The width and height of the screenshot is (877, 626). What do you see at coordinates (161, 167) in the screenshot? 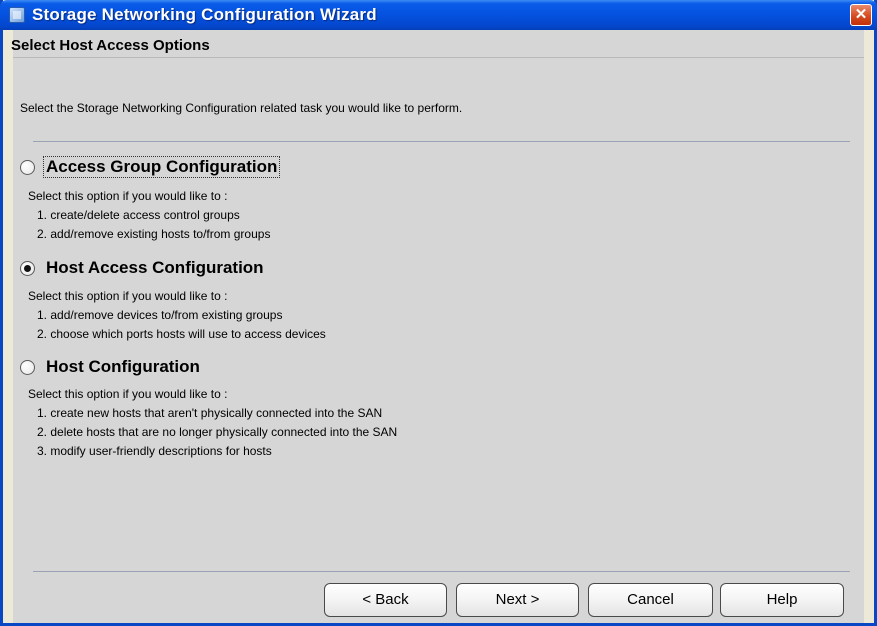
I see `option-label-access-group: Access Group Configuration` at bounding box center [161, 167].